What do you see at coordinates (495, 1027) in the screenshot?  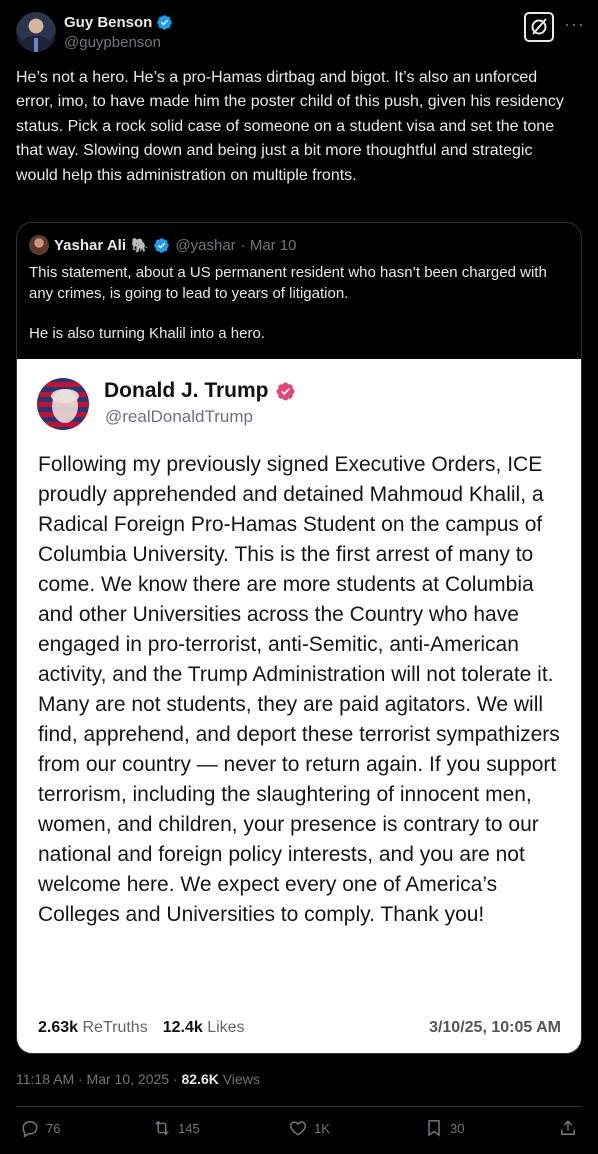 I see `embedded-post-timestamp: 3/10/25, 10:05 AM` at bounding box center [495, 1027].